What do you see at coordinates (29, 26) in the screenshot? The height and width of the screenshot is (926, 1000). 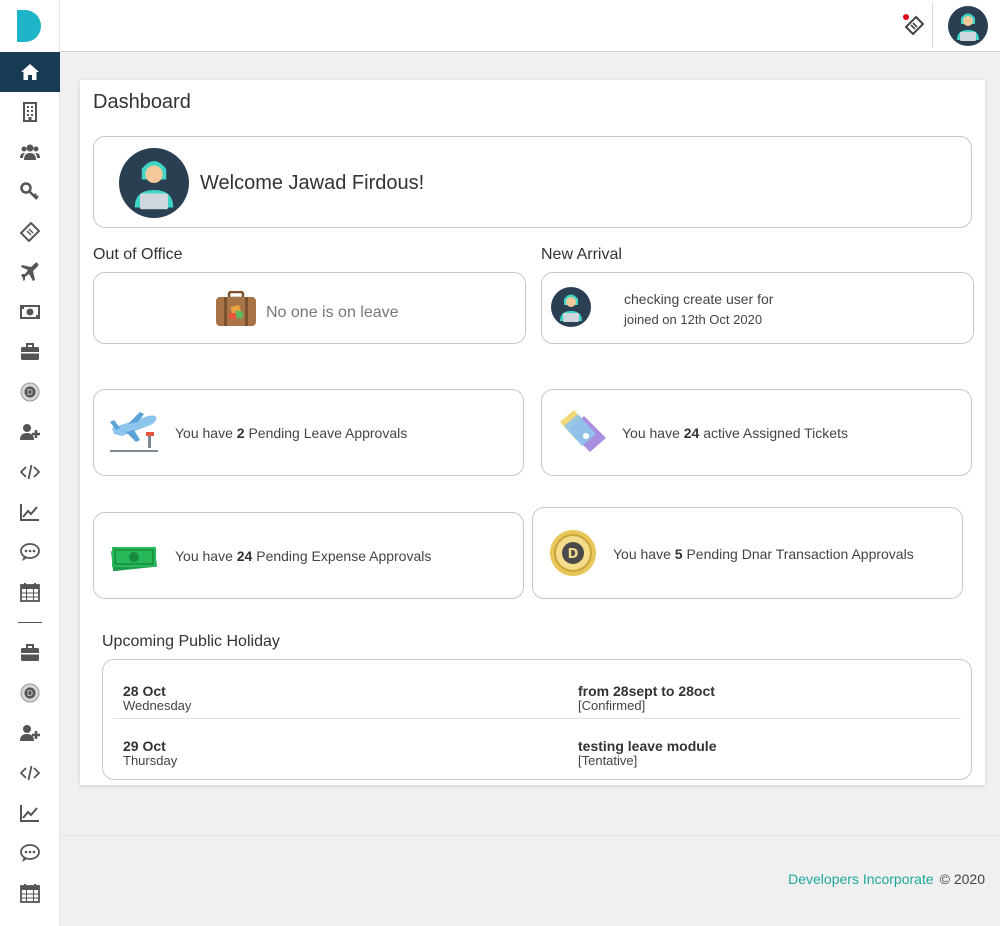 I see `app-logo` at bounding box center [29, 26].